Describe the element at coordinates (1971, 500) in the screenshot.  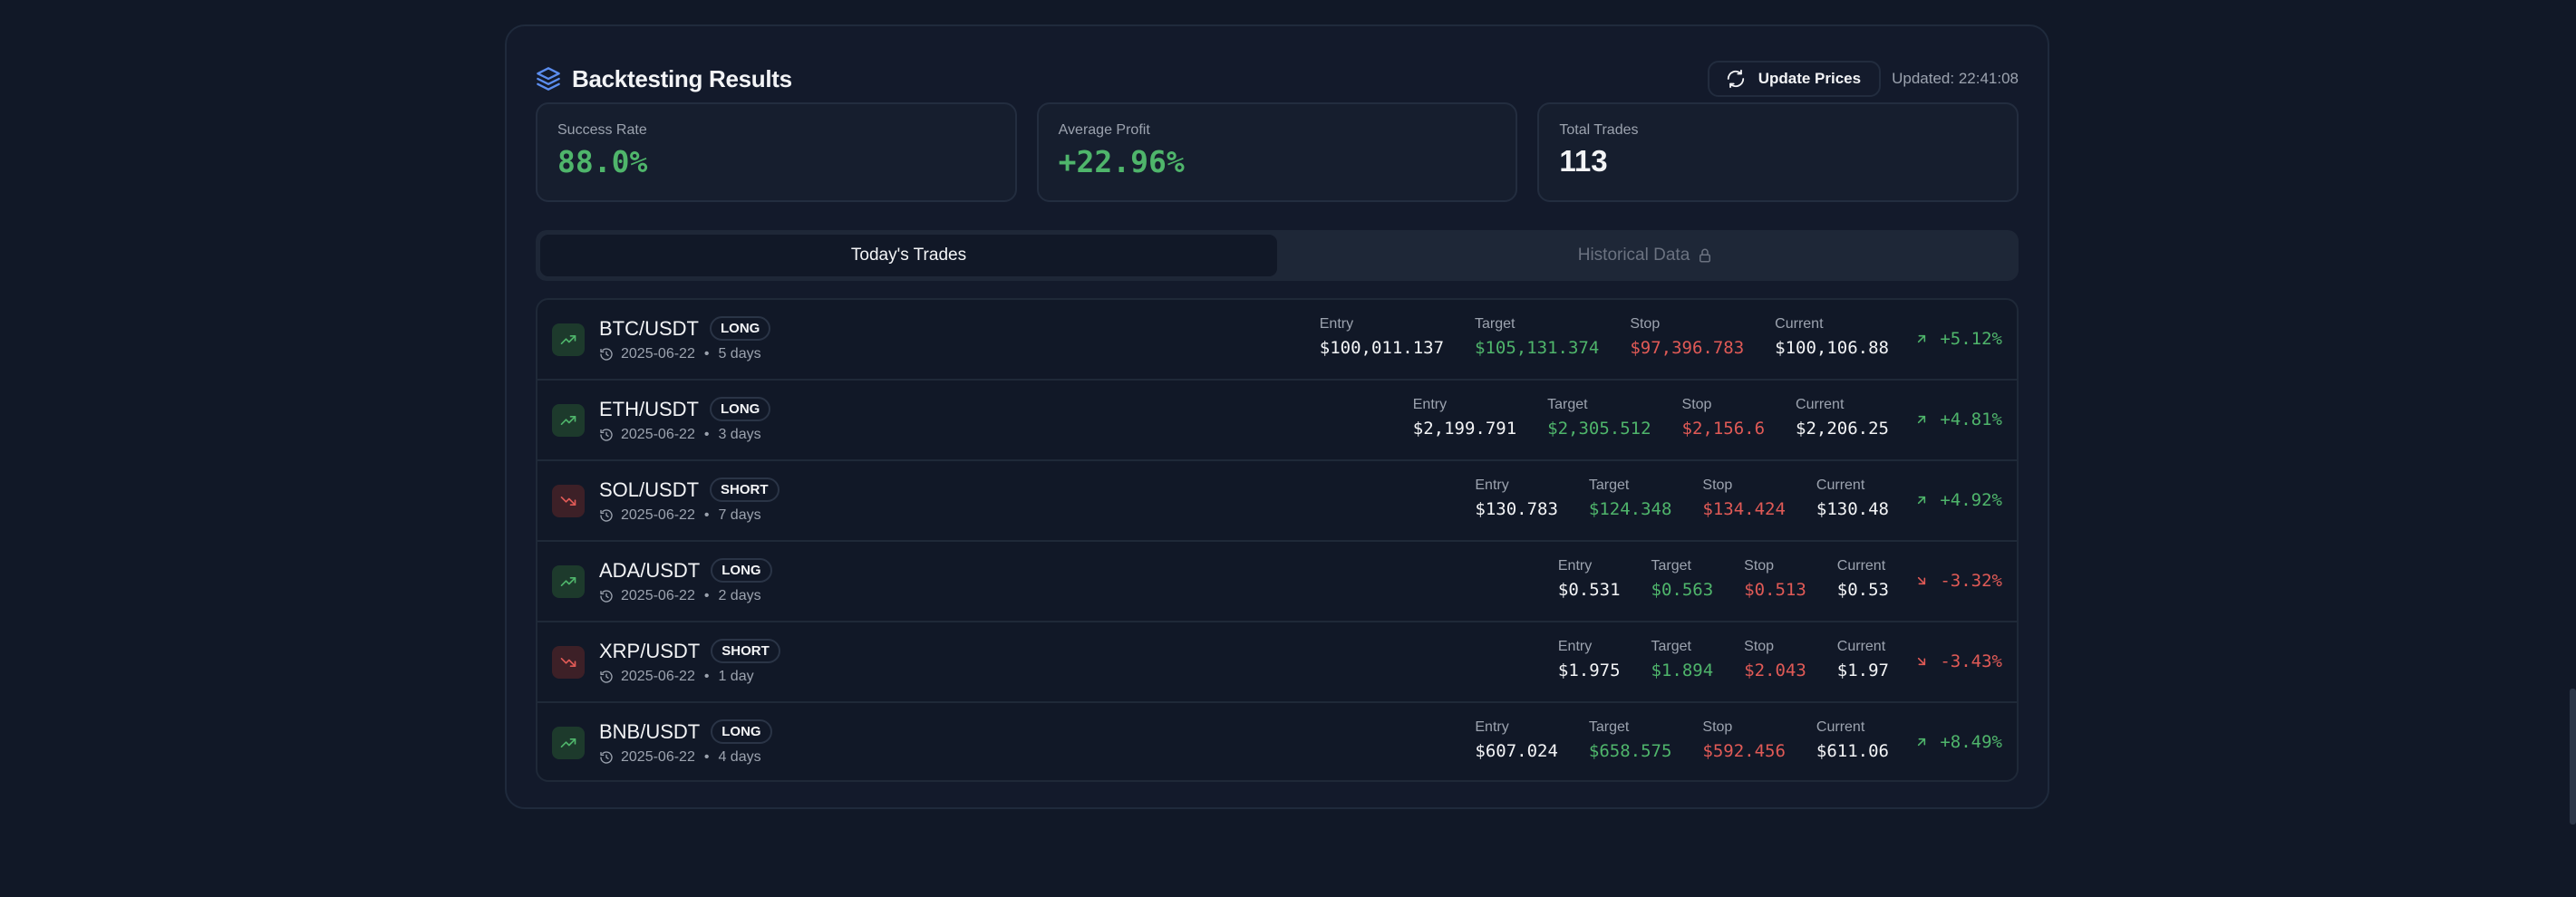
I see `change-value: +4.92%` at that location.